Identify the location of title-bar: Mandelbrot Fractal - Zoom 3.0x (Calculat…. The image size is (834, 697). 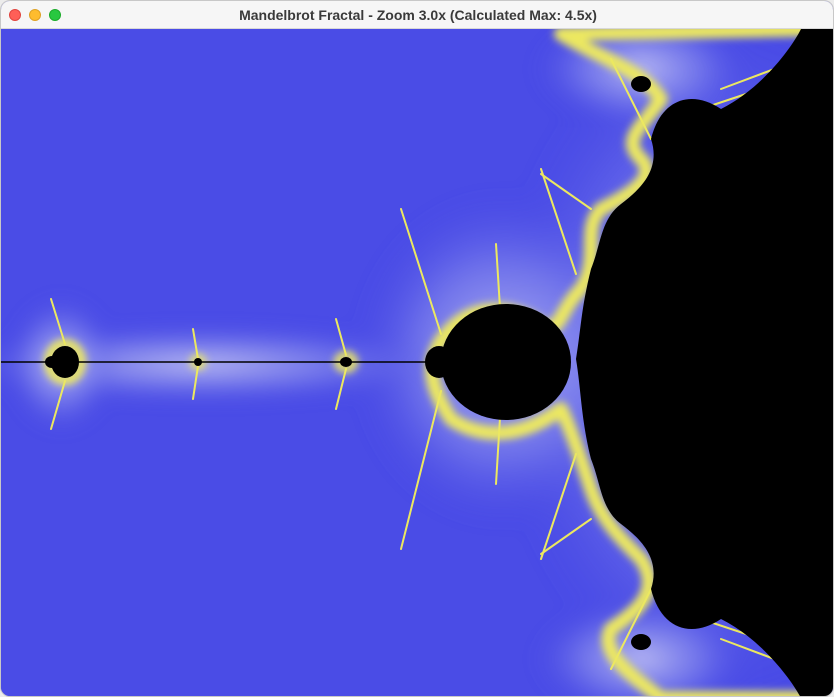
(417, 15).